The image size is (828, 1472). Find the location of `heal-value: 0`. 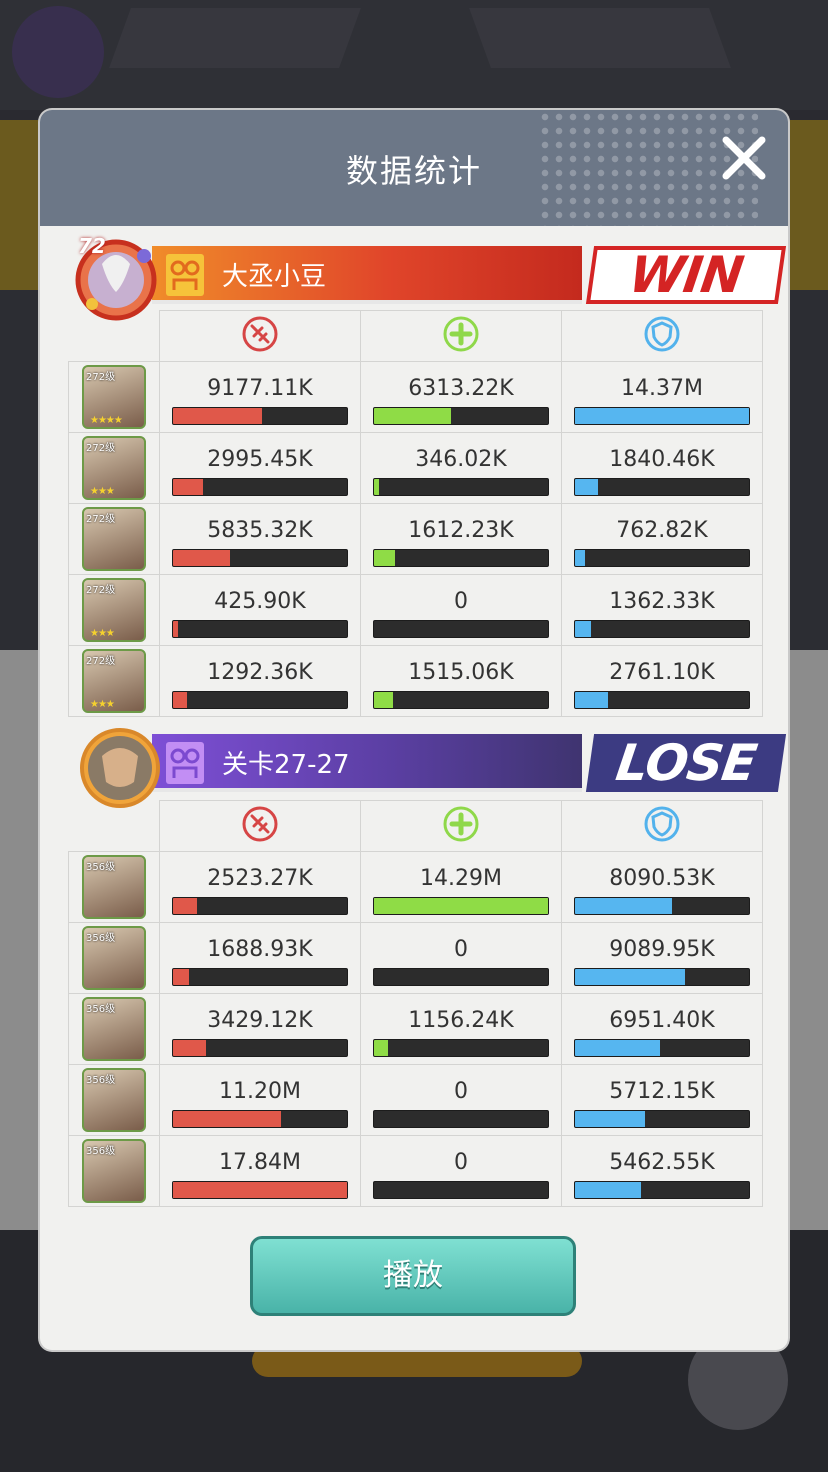

heal-value: 0 is located at coordinates (461, 601).